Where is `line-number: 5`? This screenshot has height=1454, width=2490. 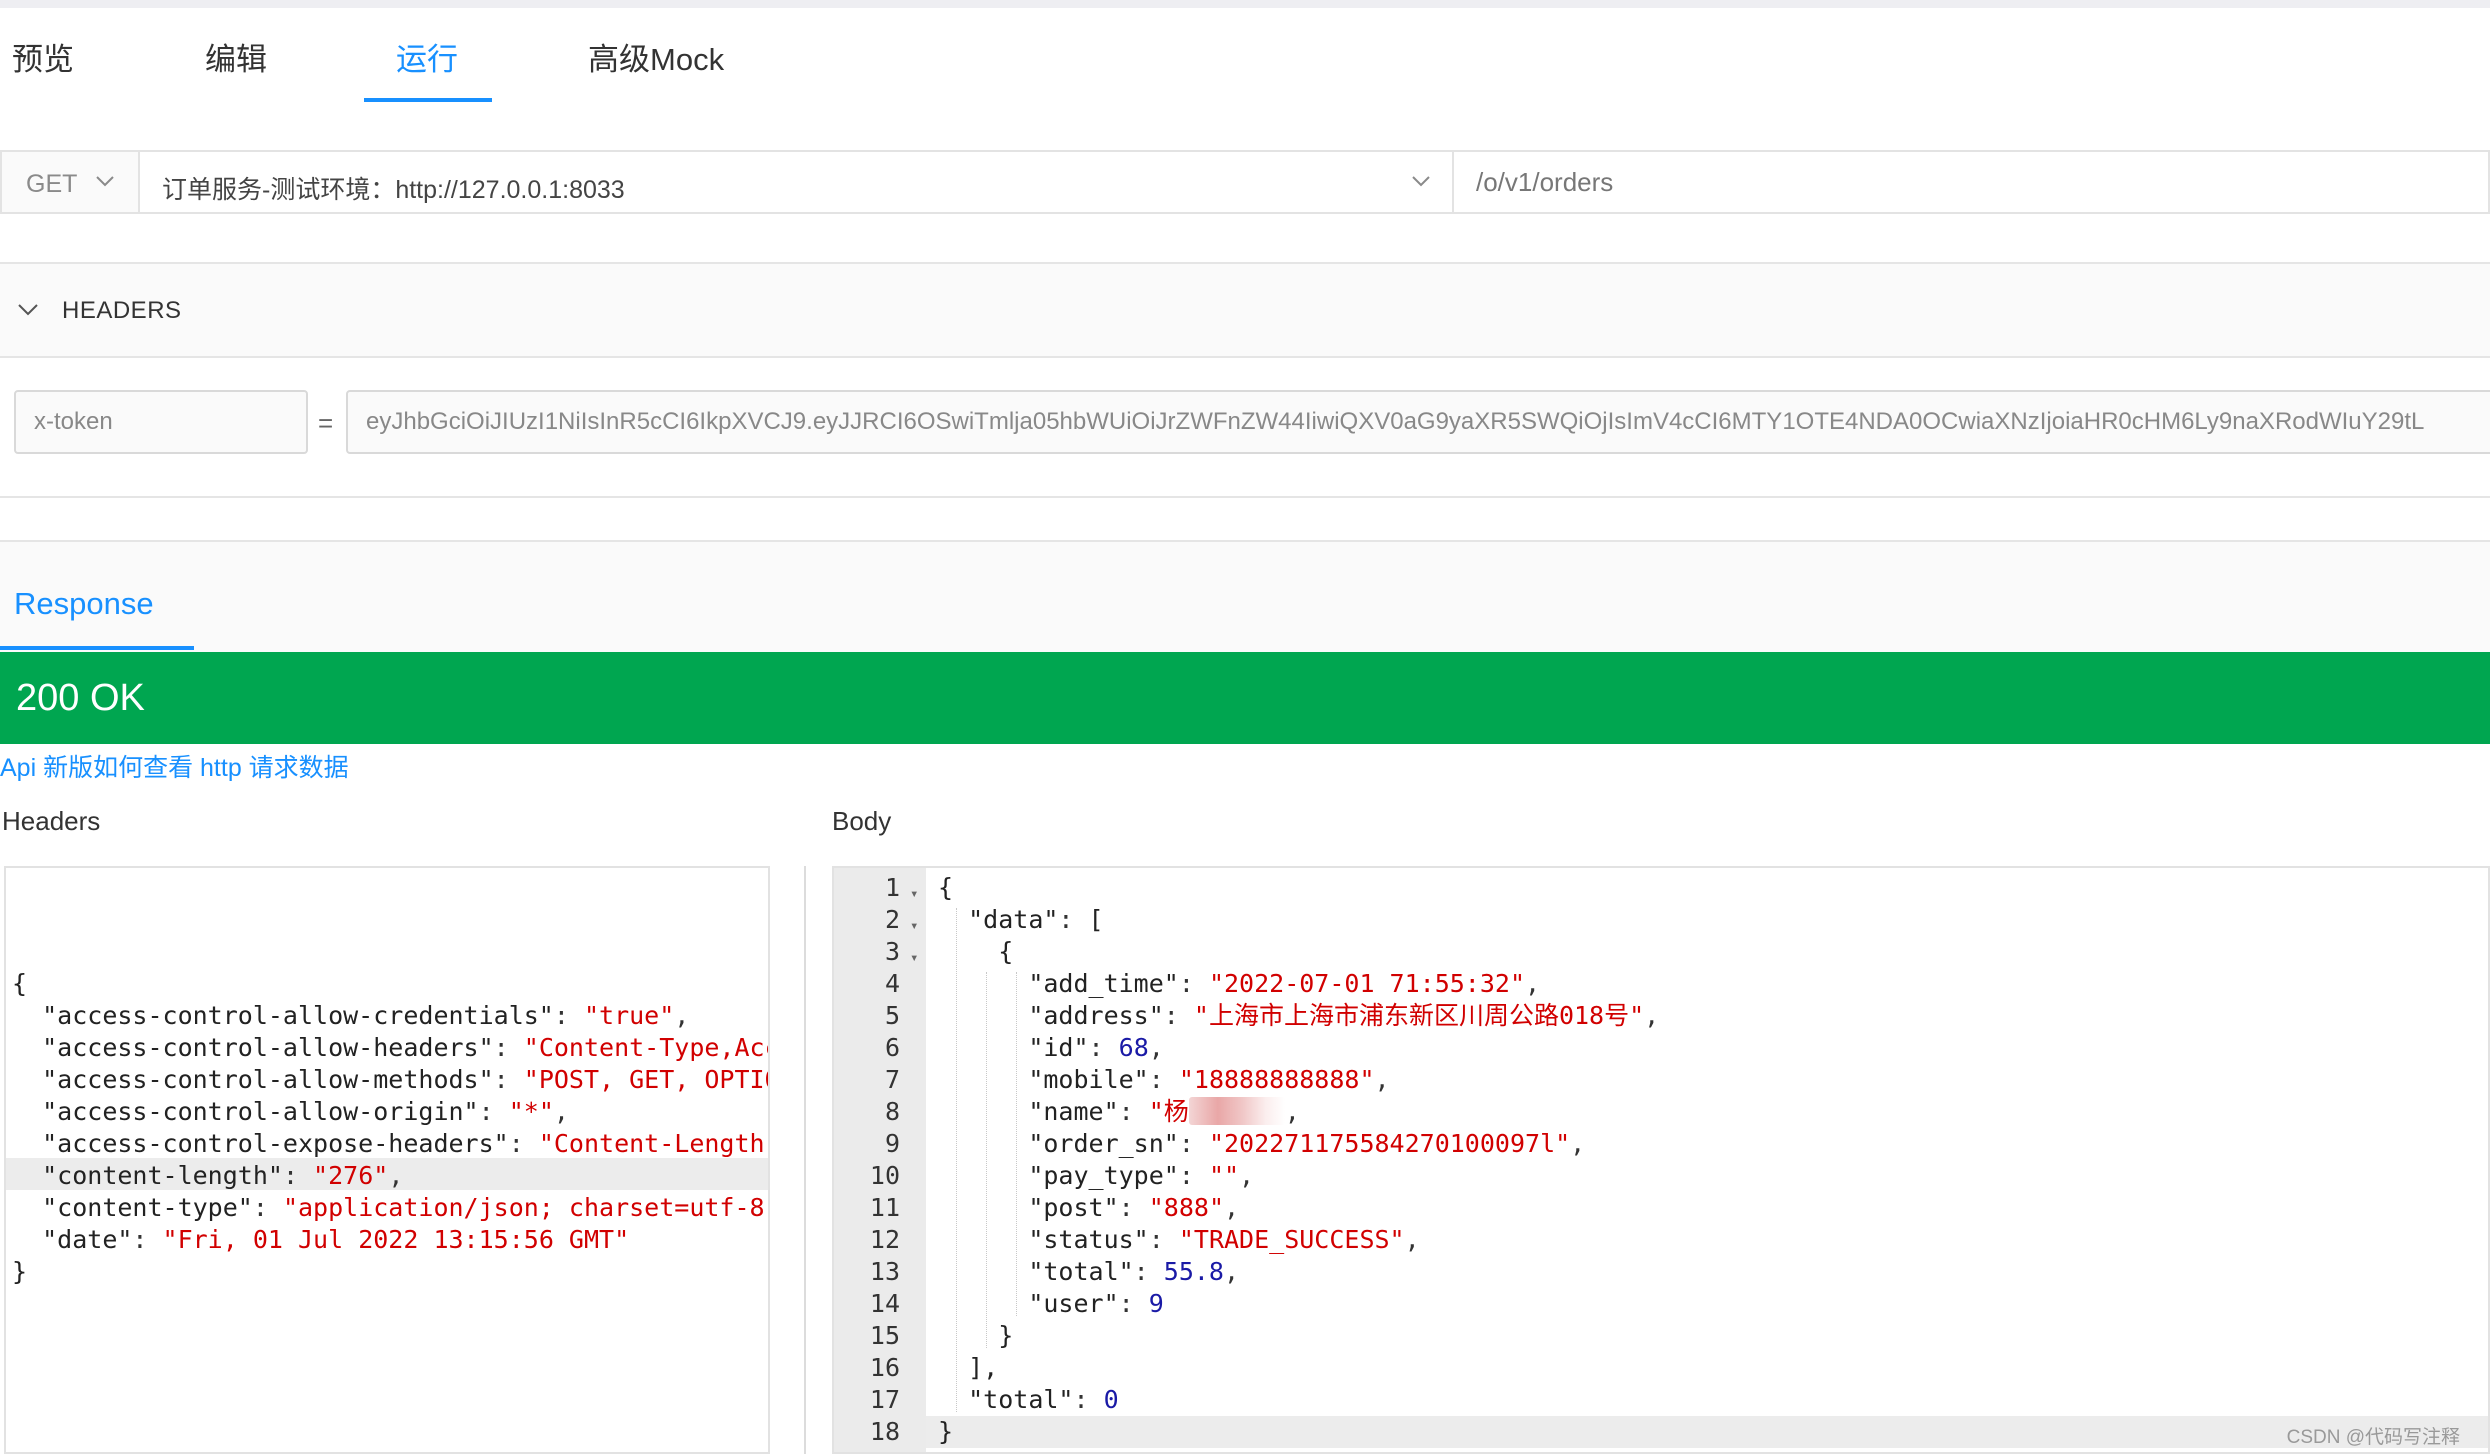
line-number: 5 is located at coordinates (892, 1015).